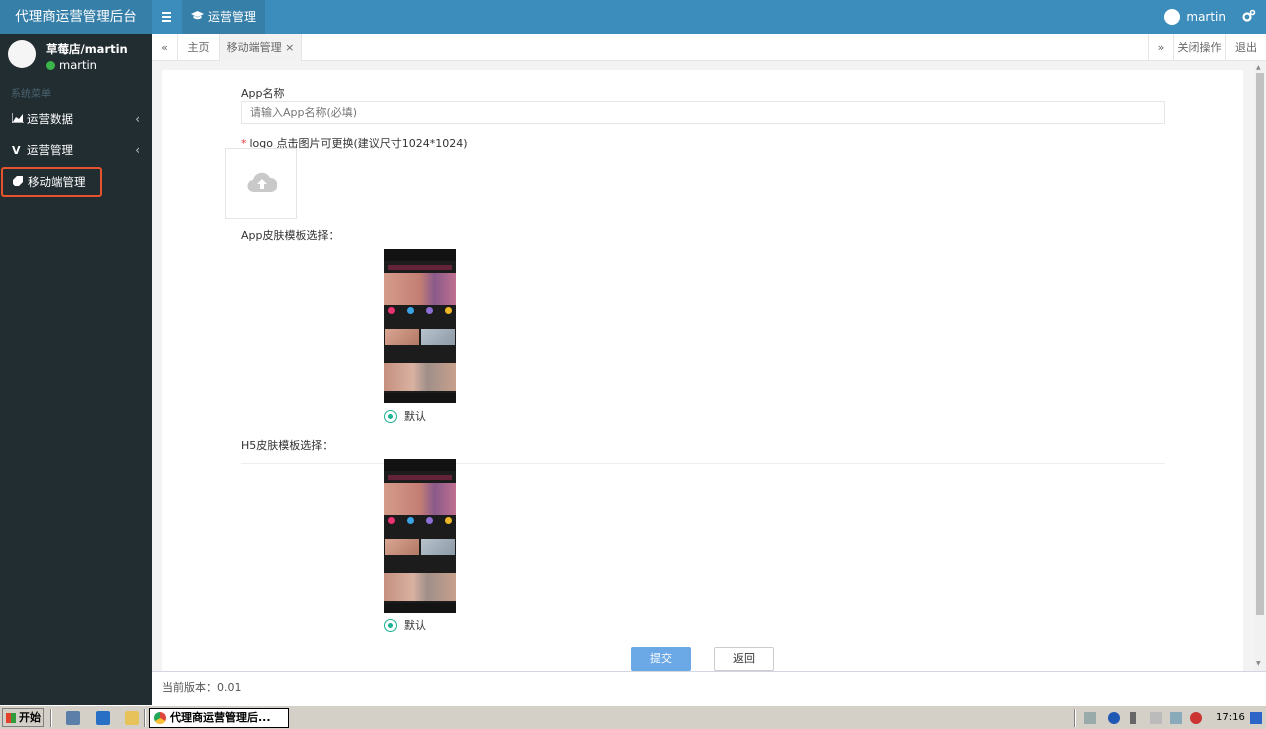  Describe the element at coordinates (1206, 17) in the screenshot. I see `user-name: martin` at that location.